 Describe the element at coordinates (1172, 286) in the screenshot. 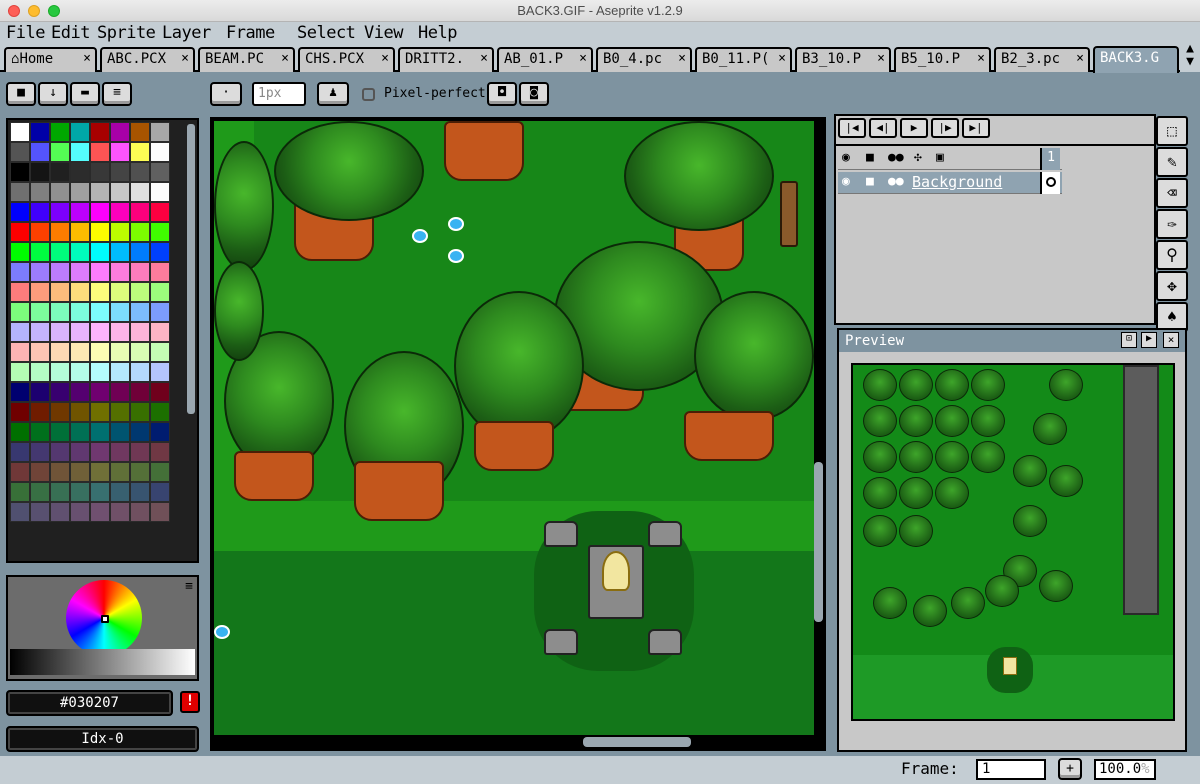

I see `move-tool: ✥` at that location.